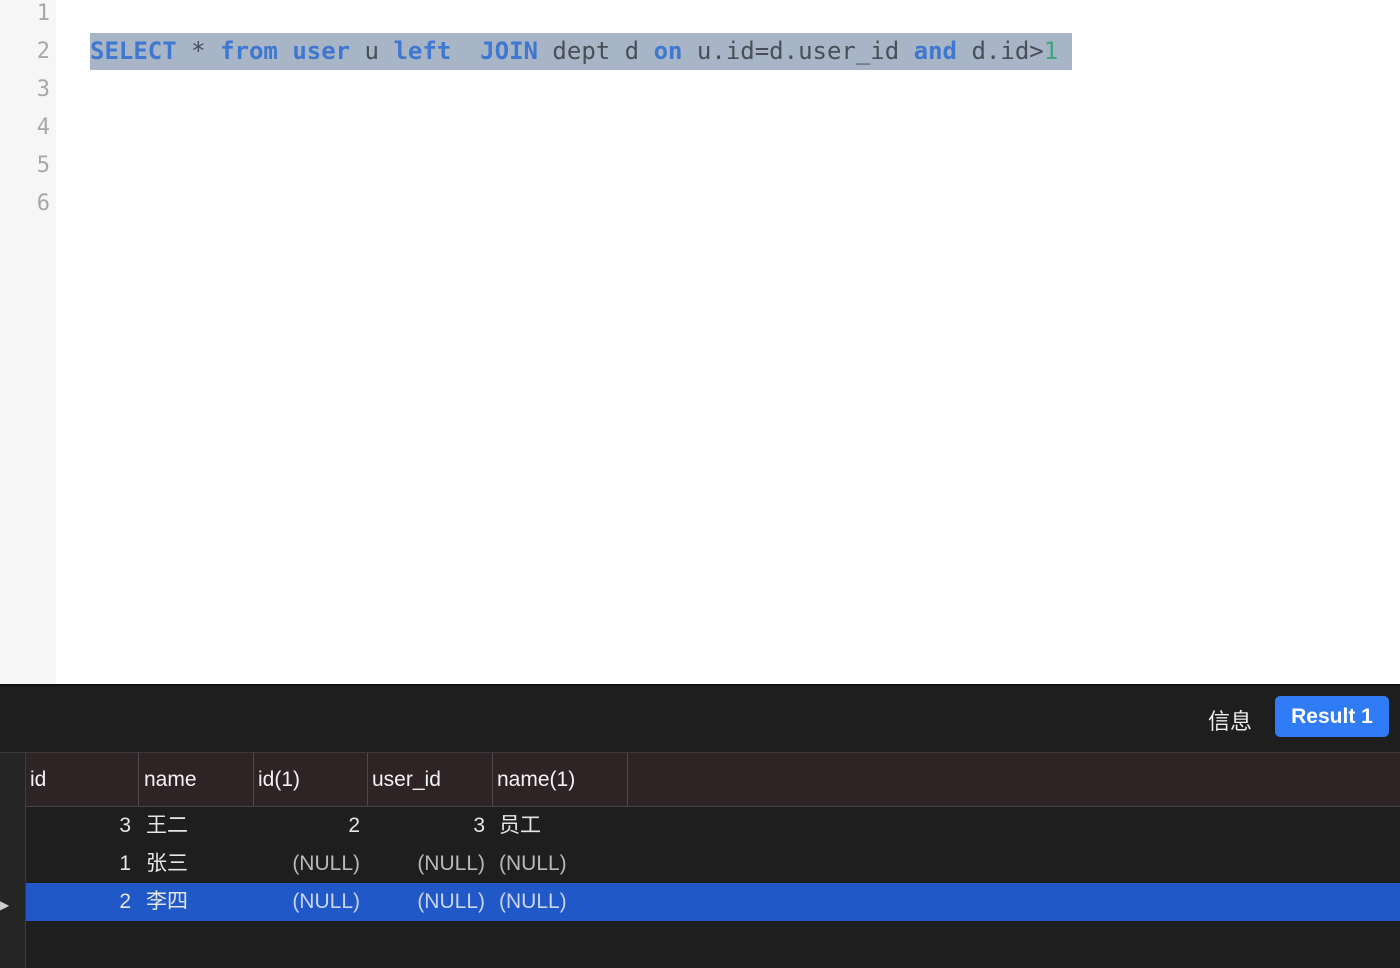 This screenshot has width=1400, height=968. What do you see at coordinates (197, 864) in the screenshot?
I see `table-cell: 张三` at bounding box center [197, 864].